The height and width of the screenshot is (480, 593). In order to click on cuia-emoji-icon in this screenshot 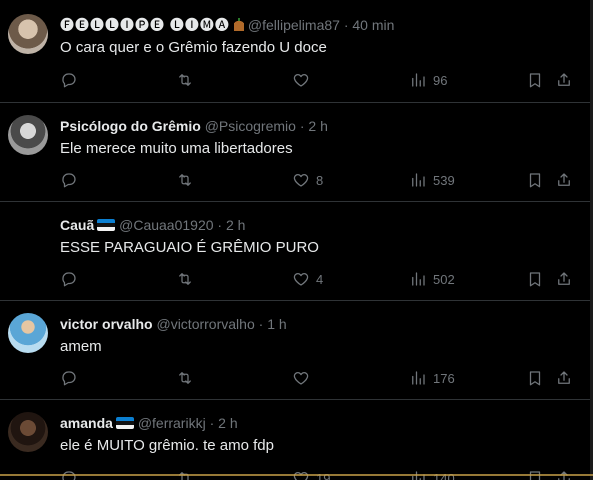, I will do `click(238, 24)`.